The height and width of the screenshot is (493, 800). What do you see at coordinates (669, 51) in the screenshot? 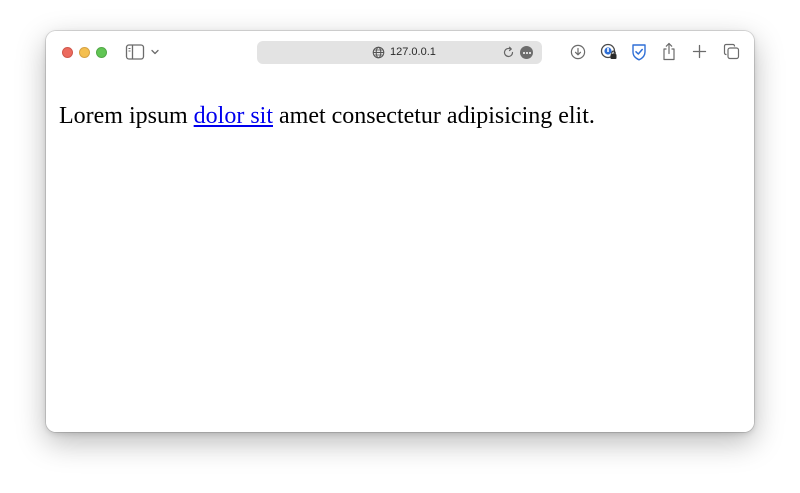
I see `share-icon` at bounding box center [669, 51].